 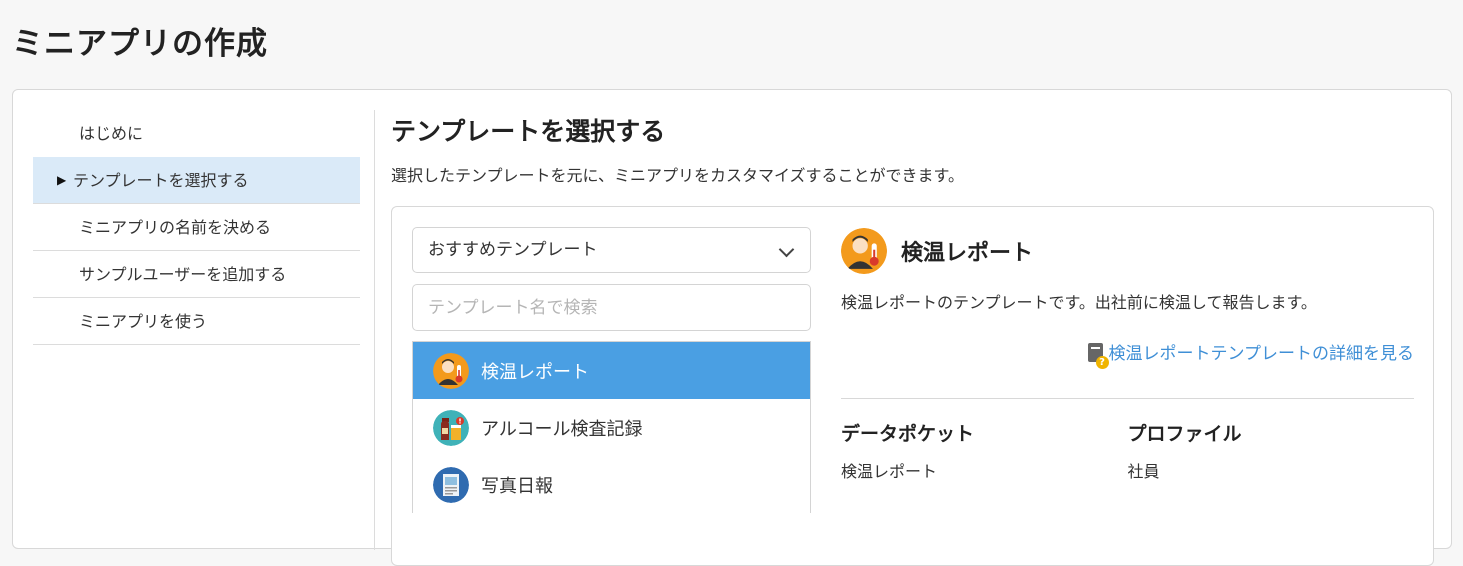 I want to click on datapocket-column: データポケット 検温レポート, so click(x=984, y=450).